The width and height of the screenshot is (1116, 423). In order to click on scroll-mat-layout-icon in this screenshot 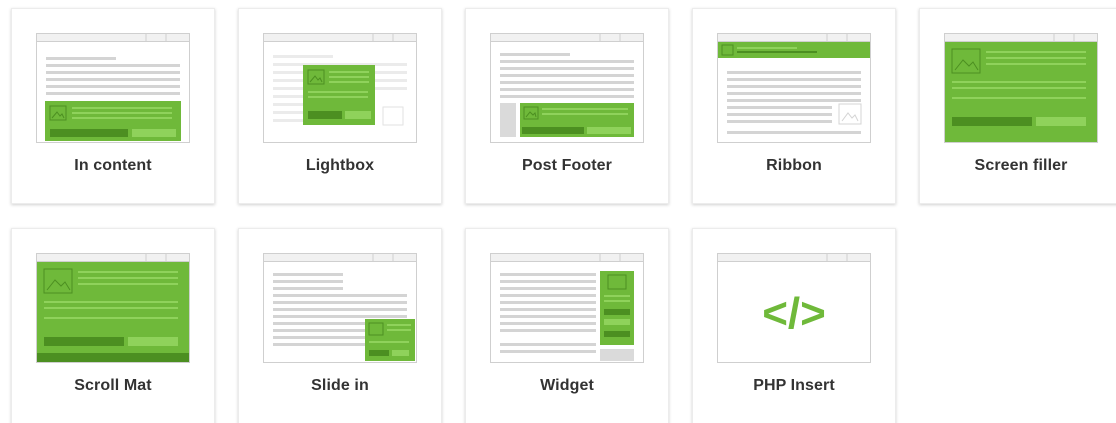, I will do `click(113, 308)`.